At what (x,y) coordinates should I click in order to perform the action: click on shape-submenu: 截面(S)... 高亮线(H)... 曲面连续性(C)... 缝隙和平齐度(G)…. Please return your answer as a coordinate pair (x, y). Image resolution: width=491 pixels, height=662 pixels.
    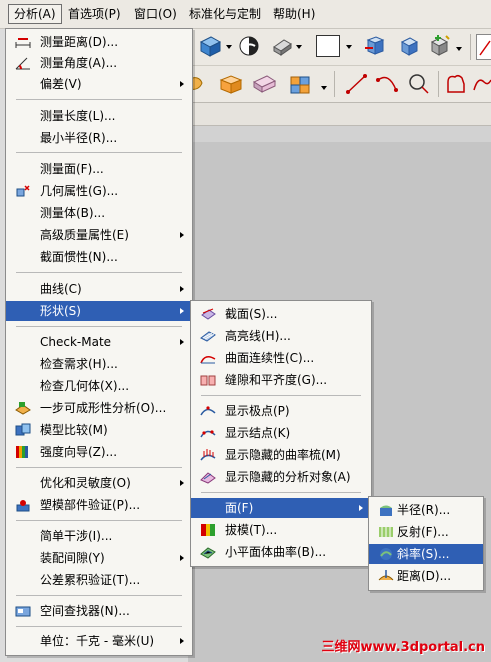
    Looking at the image, I should click on (281, 433).